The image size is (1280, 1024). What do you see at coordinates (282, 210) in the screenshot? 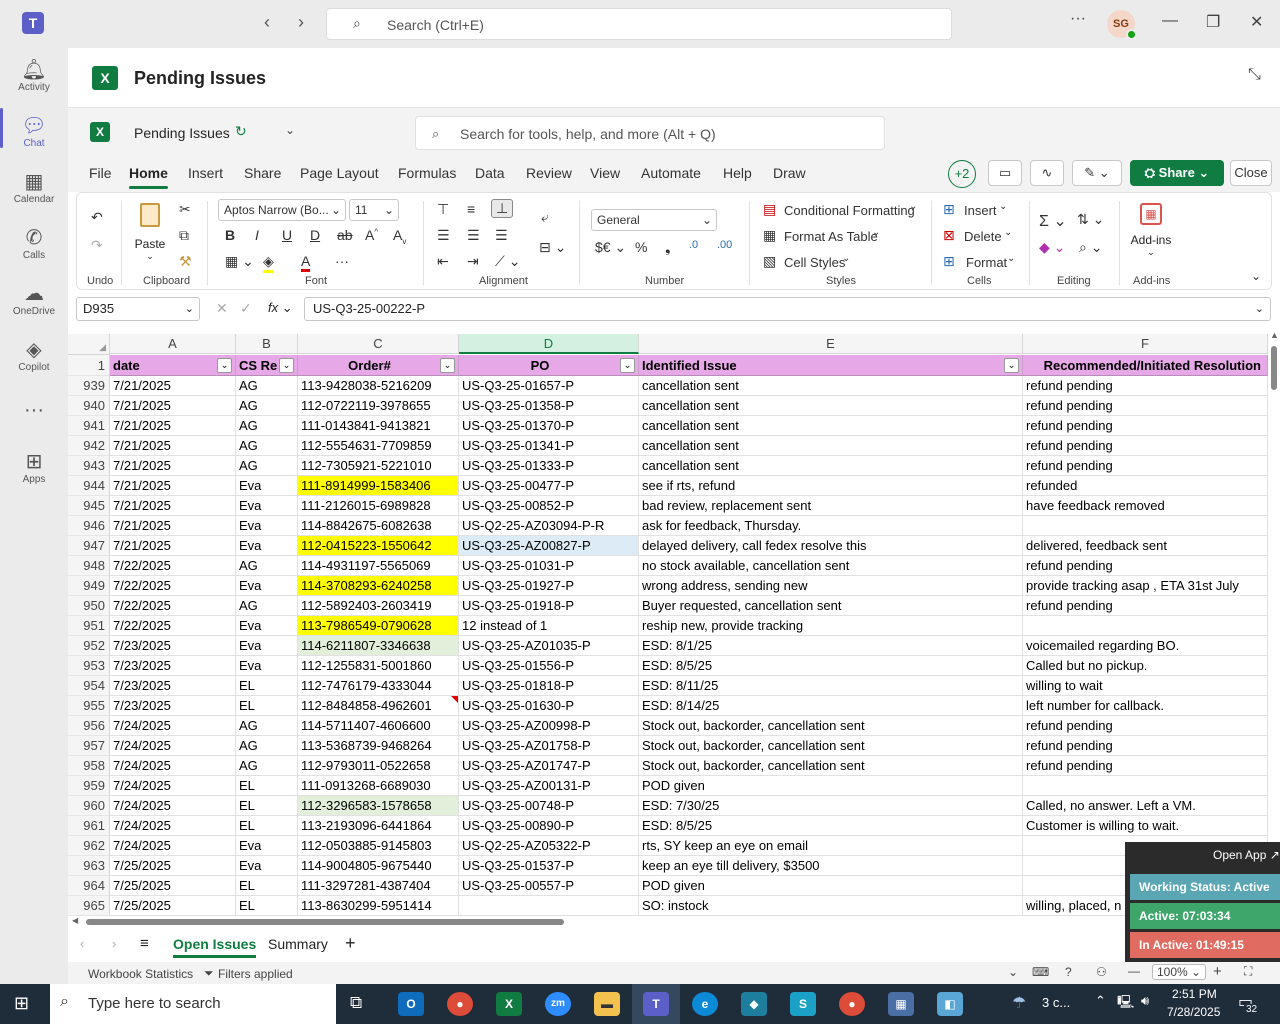
I see `font-name-dropdown: Aptos Narrow (Bo... ⌄` at bounding box center [282, 210].